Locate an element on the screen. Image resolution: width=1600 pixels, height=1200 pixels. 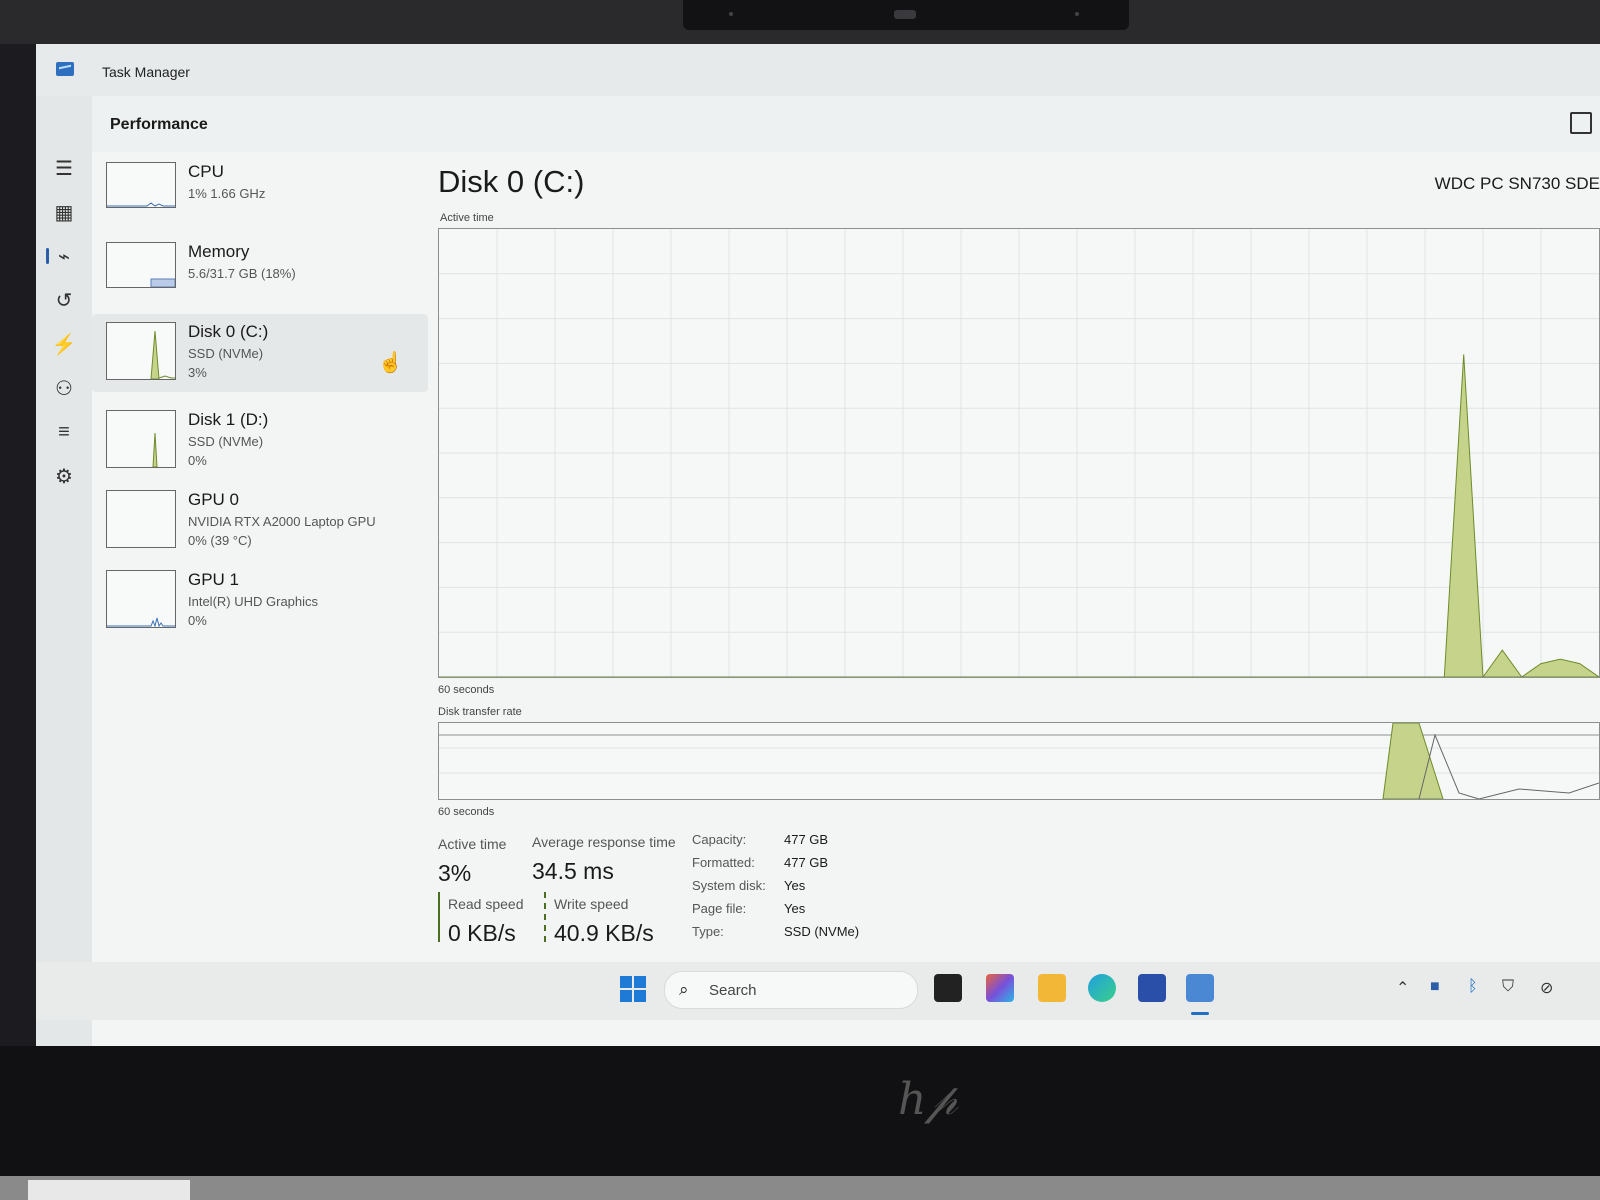
performance-icon: ⌁ is located at coordinates (64, 256).